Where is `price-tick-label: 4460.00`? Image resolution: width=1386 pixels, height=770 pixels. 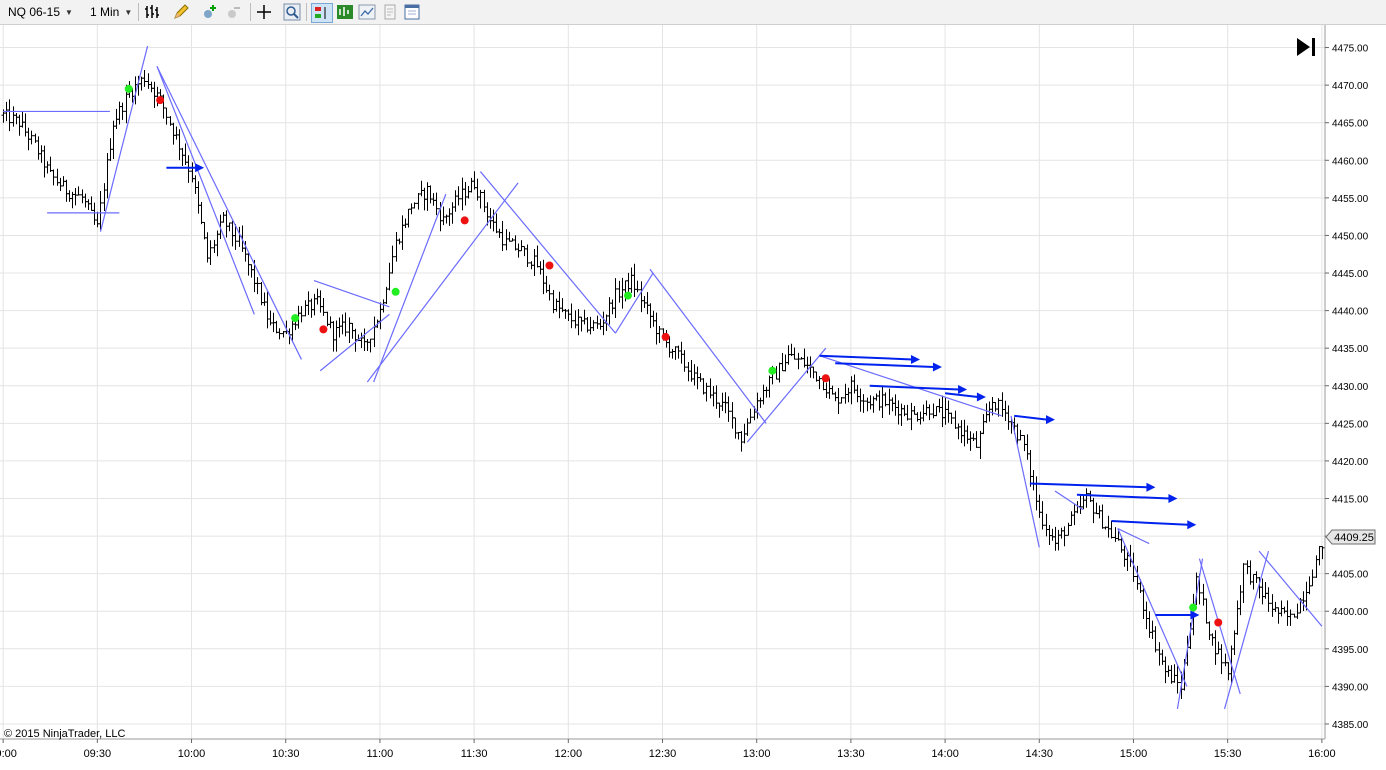 price-tick-label: 4460.00 is located at coordinates (1350, 161).